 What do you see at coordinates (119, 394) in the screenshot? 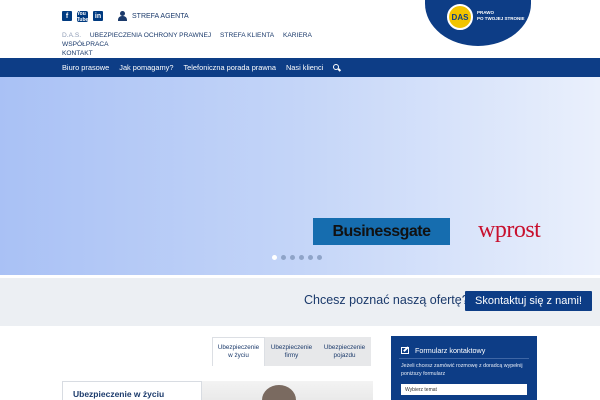
I see `product-card-title: Ubezpieczenie w życiu` at bounding box center [119, 394].